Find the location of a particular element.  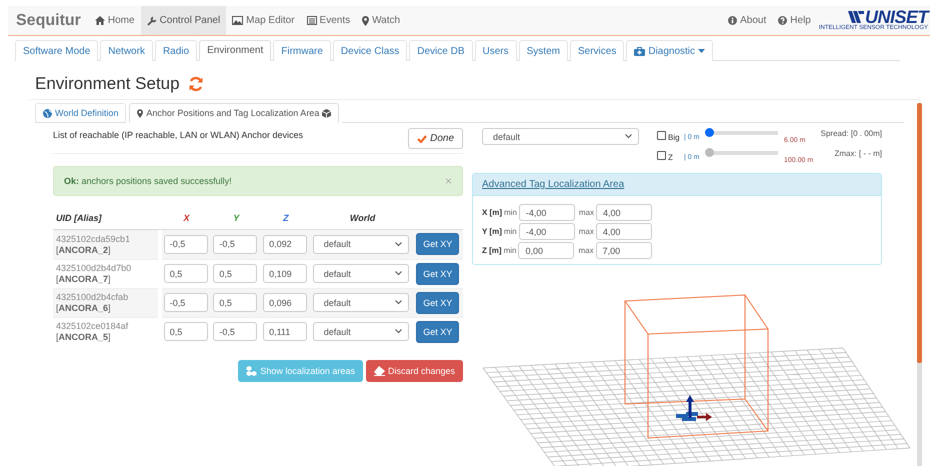

tab: Software Mode is located at coordinates (56, 50).